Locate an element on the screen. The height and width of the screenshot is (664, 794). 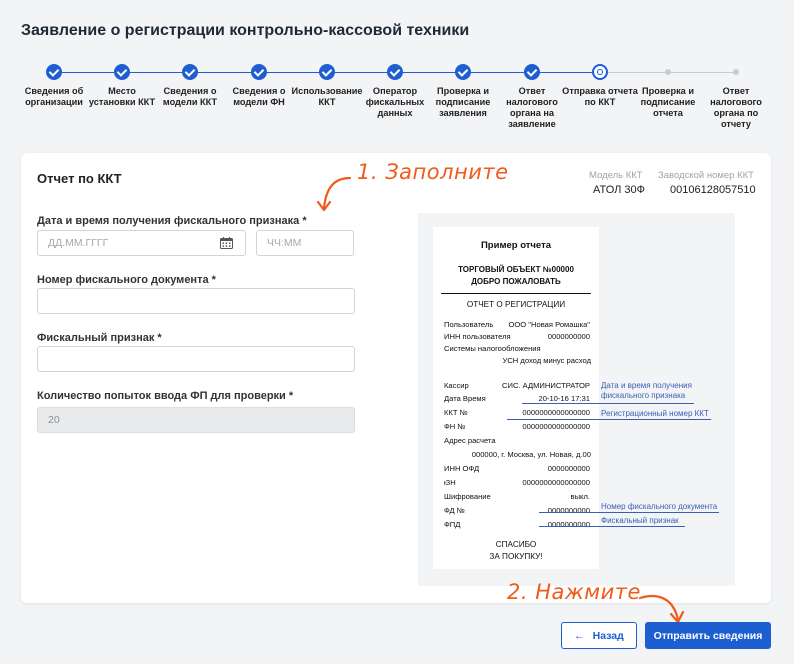
current-step-icon is located at coordinates (600, 72).